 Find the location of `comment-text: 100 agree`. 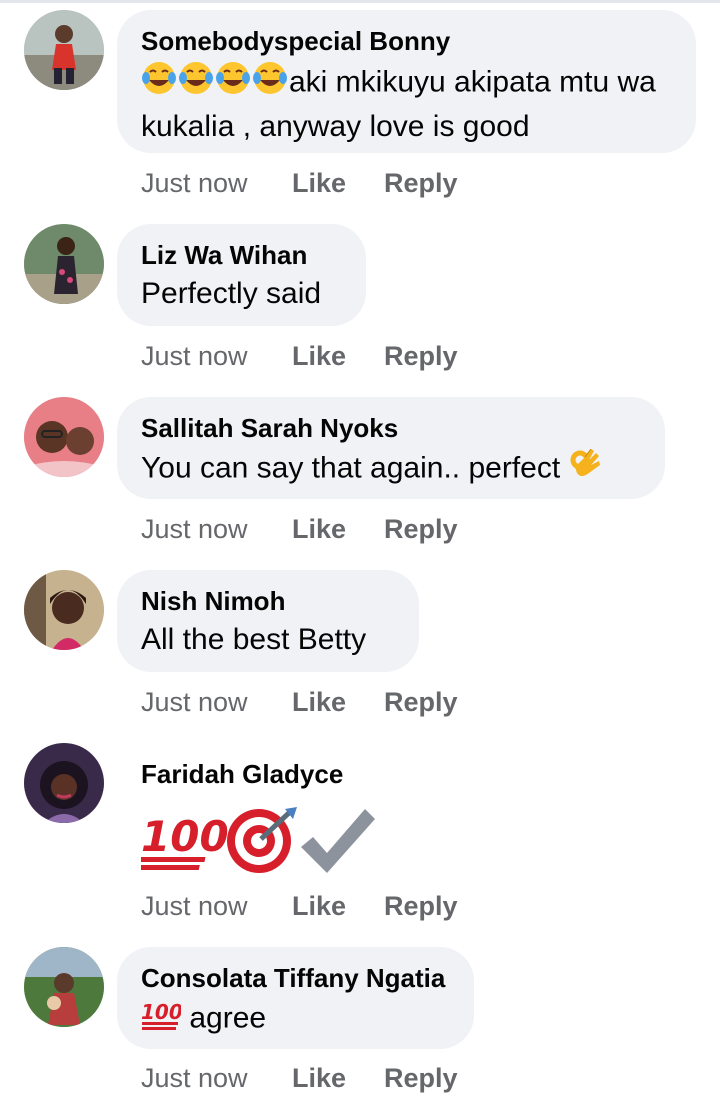

comment-text: 100 agree is located at coordinates (295, 1019).